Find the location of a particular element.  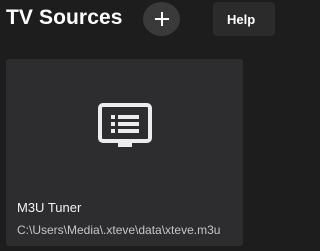

help-button: Help is located at coordinates (244, 19).